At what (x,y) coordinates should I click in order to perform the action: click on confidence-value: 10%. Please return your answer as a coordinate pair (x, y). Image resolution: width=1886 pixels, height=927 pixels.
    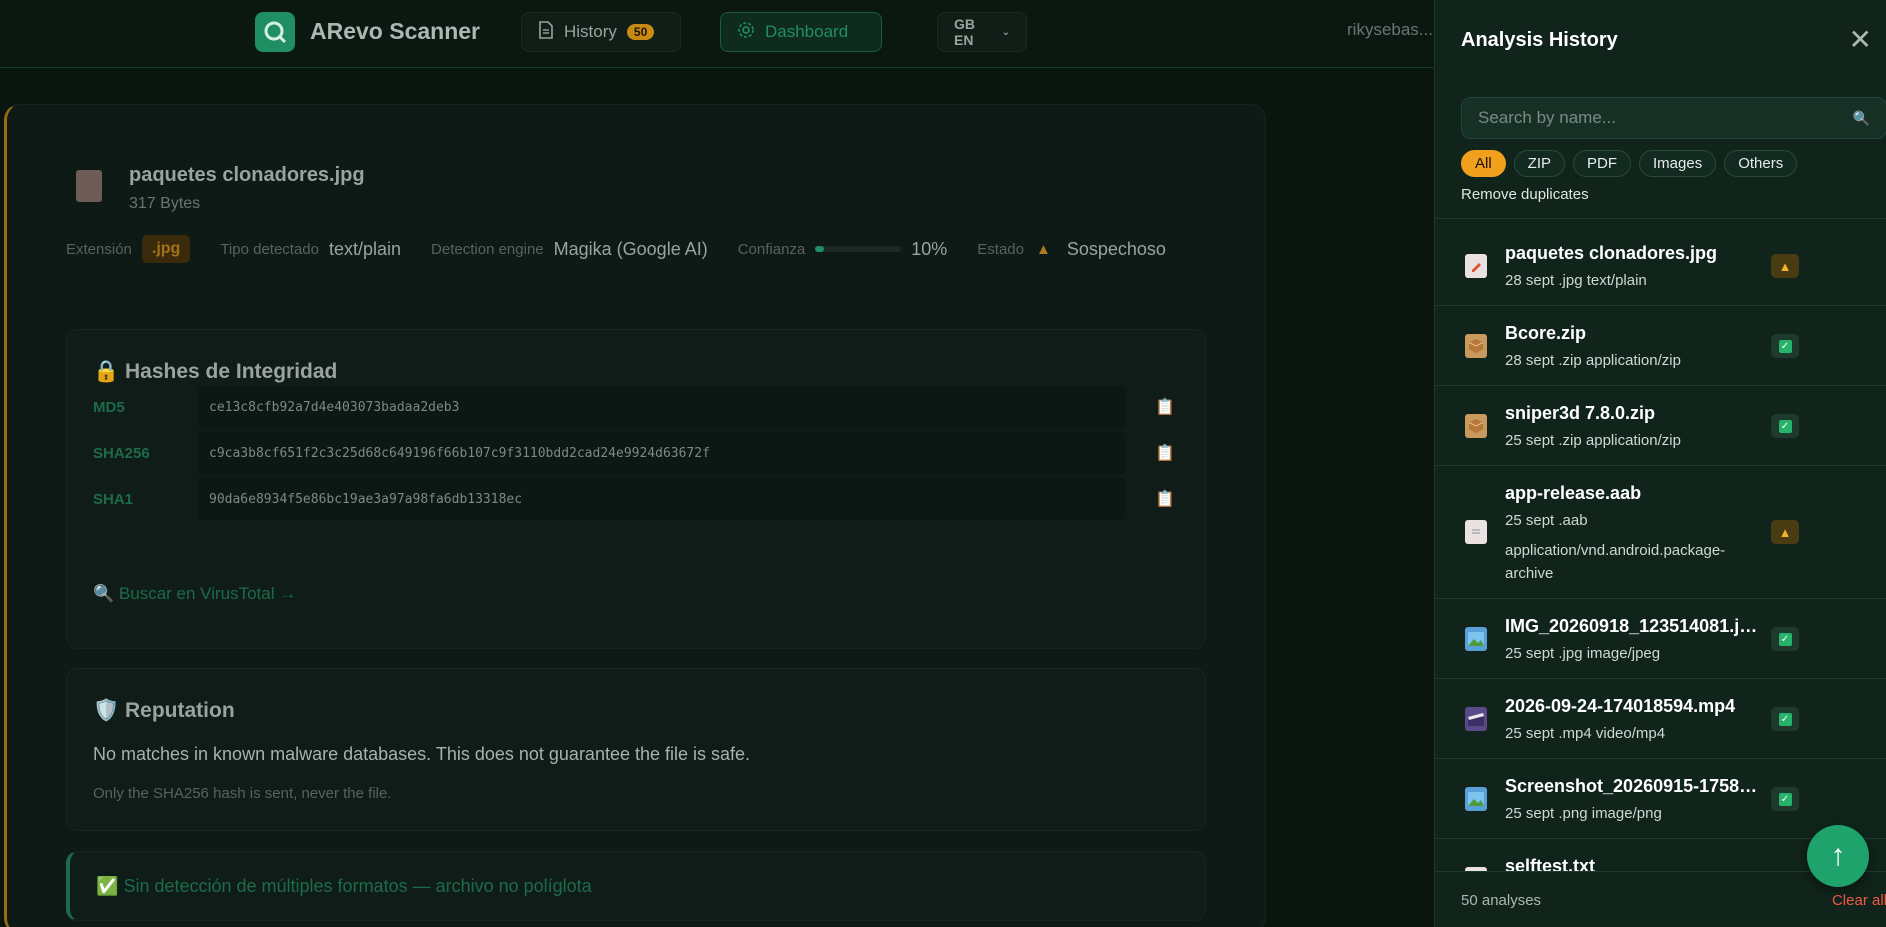
    Looking at the image, I should click on (929, 248).